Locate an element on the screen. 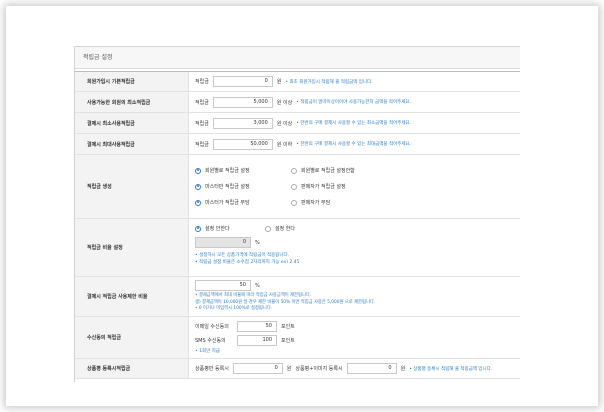 This screenshot has width=604, height=412. radio-label: 설정 한다 is located at coordinates (285, 229).